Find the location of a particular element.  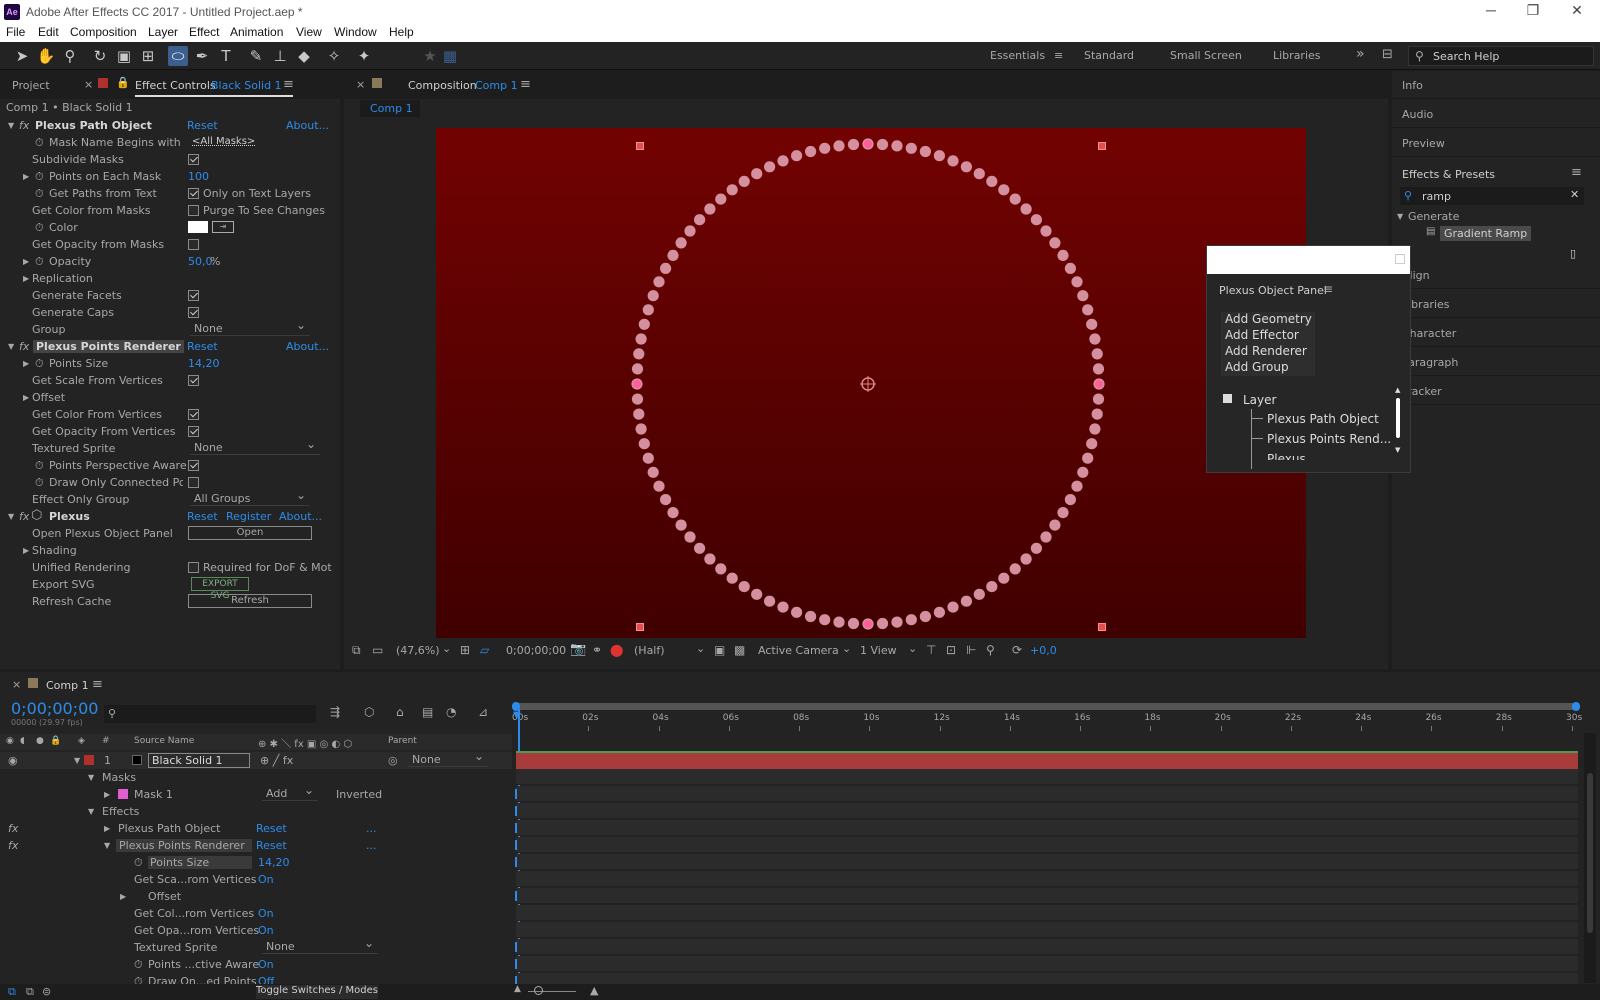

property-row: ⏱ Points Size 14,20 is located at coordinates (256, 862).